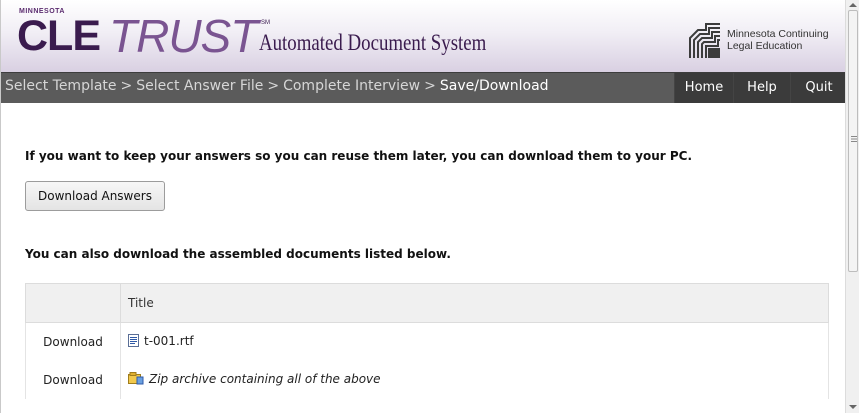 This screenshot has width=859, height=413. What do you see at coordinates (133, 342) in the screenshot?
I see `rtf-document-icon` at bounding box center [133, 342].